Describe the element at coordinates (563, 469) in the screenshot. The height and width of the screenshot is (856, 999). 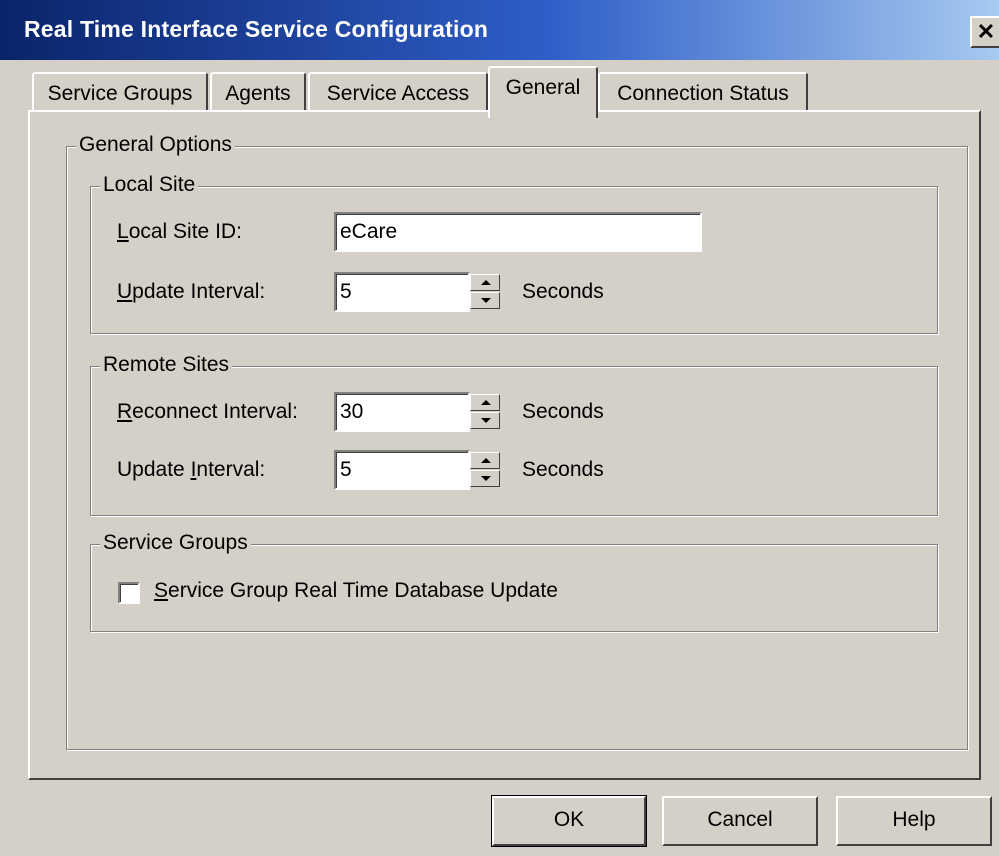
I see `remote-update-interval-unit: Seconds` at that location.